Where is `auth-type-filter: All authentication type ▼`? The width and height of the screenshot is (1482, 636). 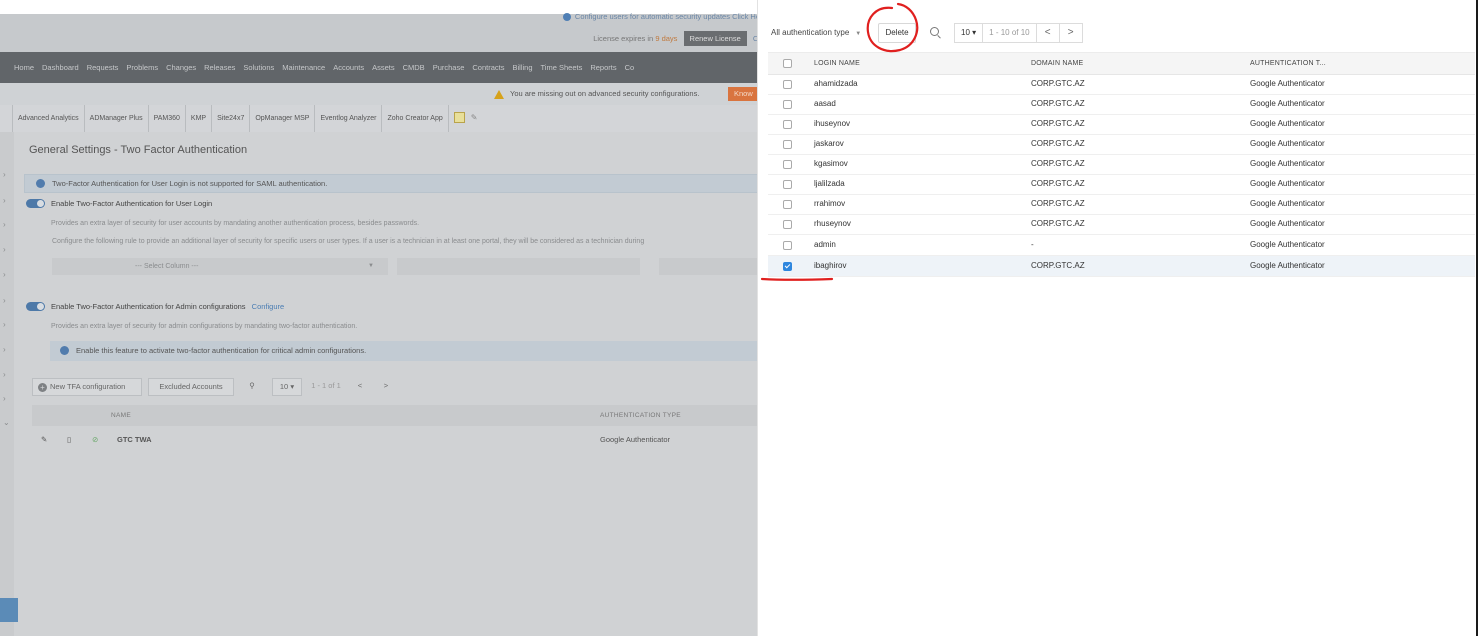
auth-type-filter: All authentication type ▼ is located at coordinates (816, 32).